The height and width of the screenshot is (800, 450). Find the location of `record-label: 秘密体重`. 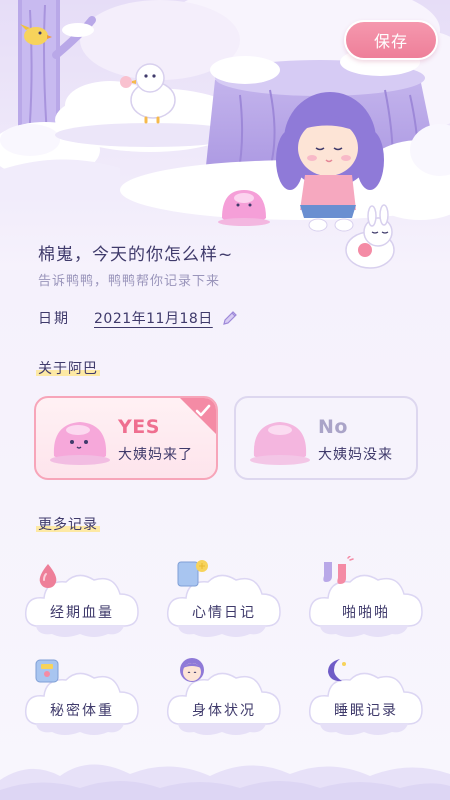

record-label: 秘密体重 is located at coordinates (82, 711).